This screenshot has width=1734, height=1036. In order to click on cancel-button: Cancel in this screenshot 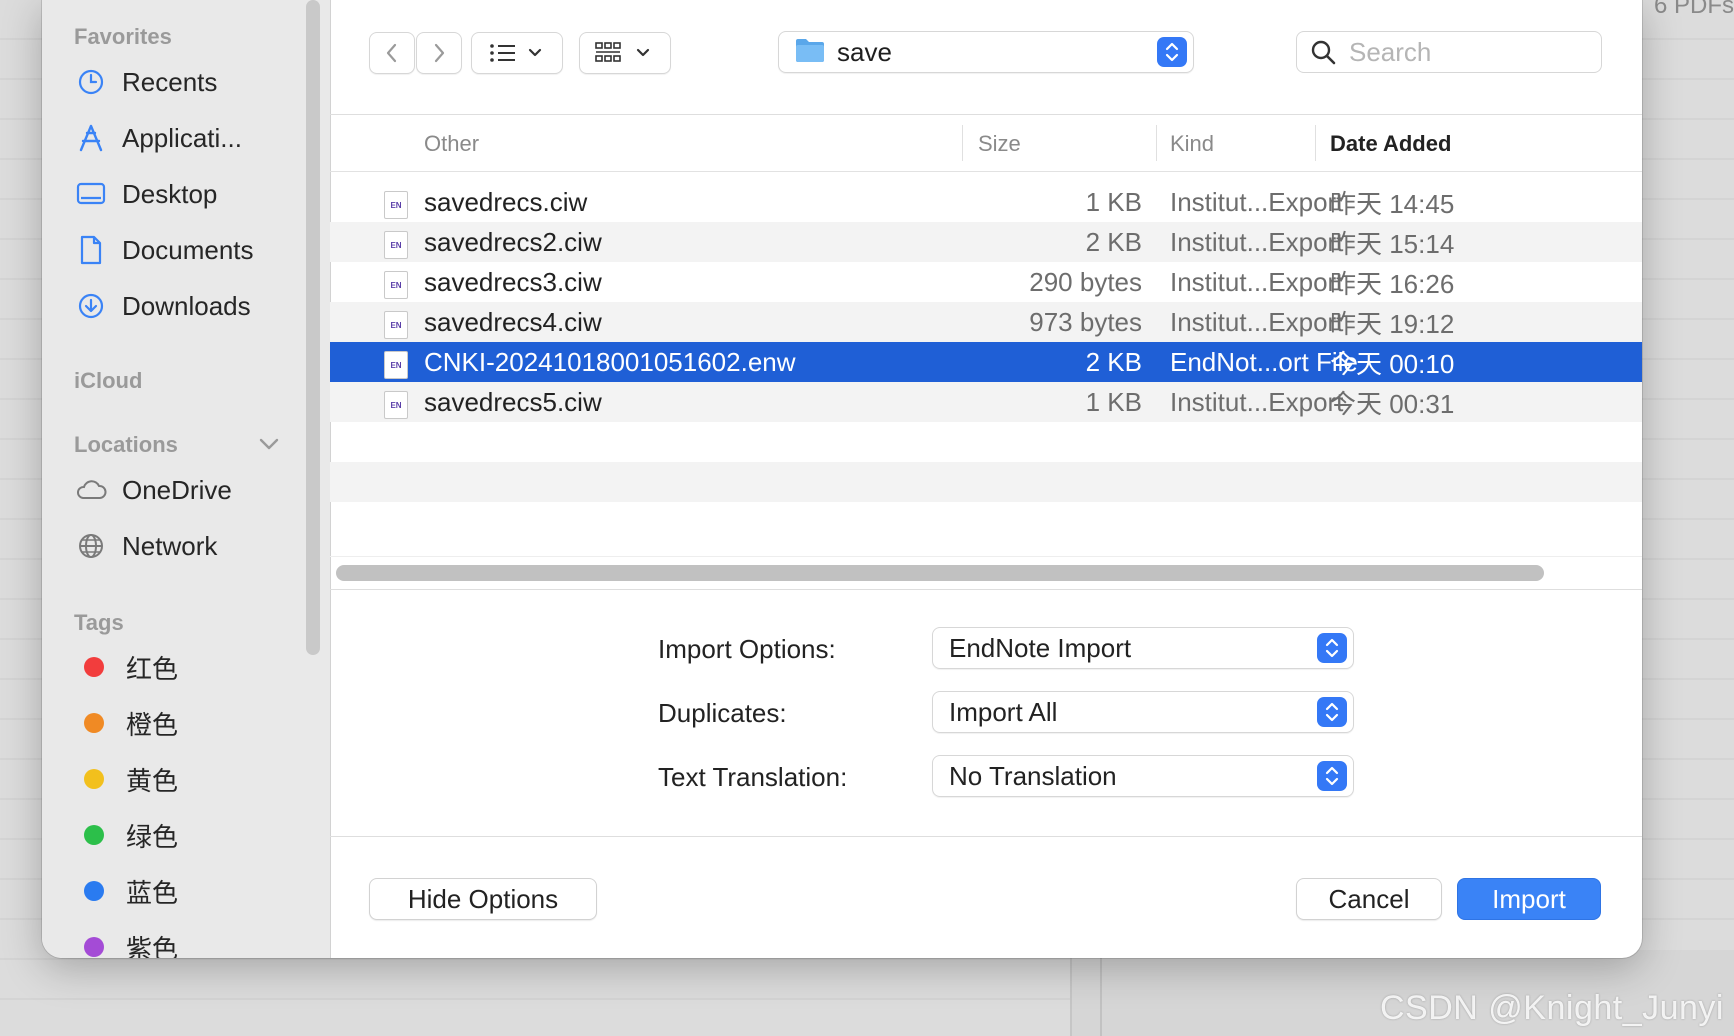, I will do `click(1369, 899)`.